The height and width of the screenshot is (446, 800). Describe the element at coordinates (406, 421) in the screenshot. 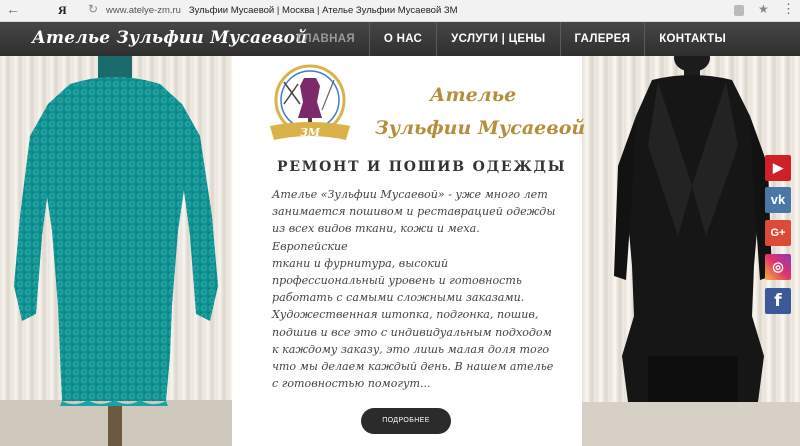

I see `more-button: ПОДРОБНЕЕ` at that location.